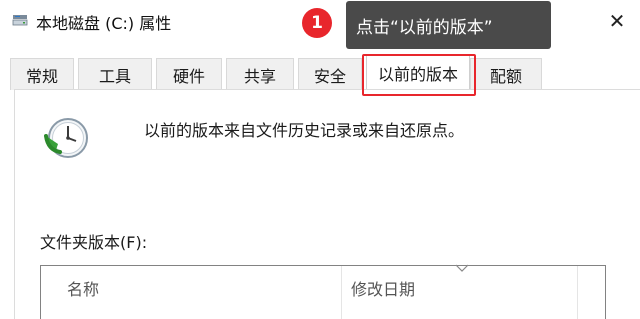  I want to click on tab-sharing: 共享, so click(260, 74).